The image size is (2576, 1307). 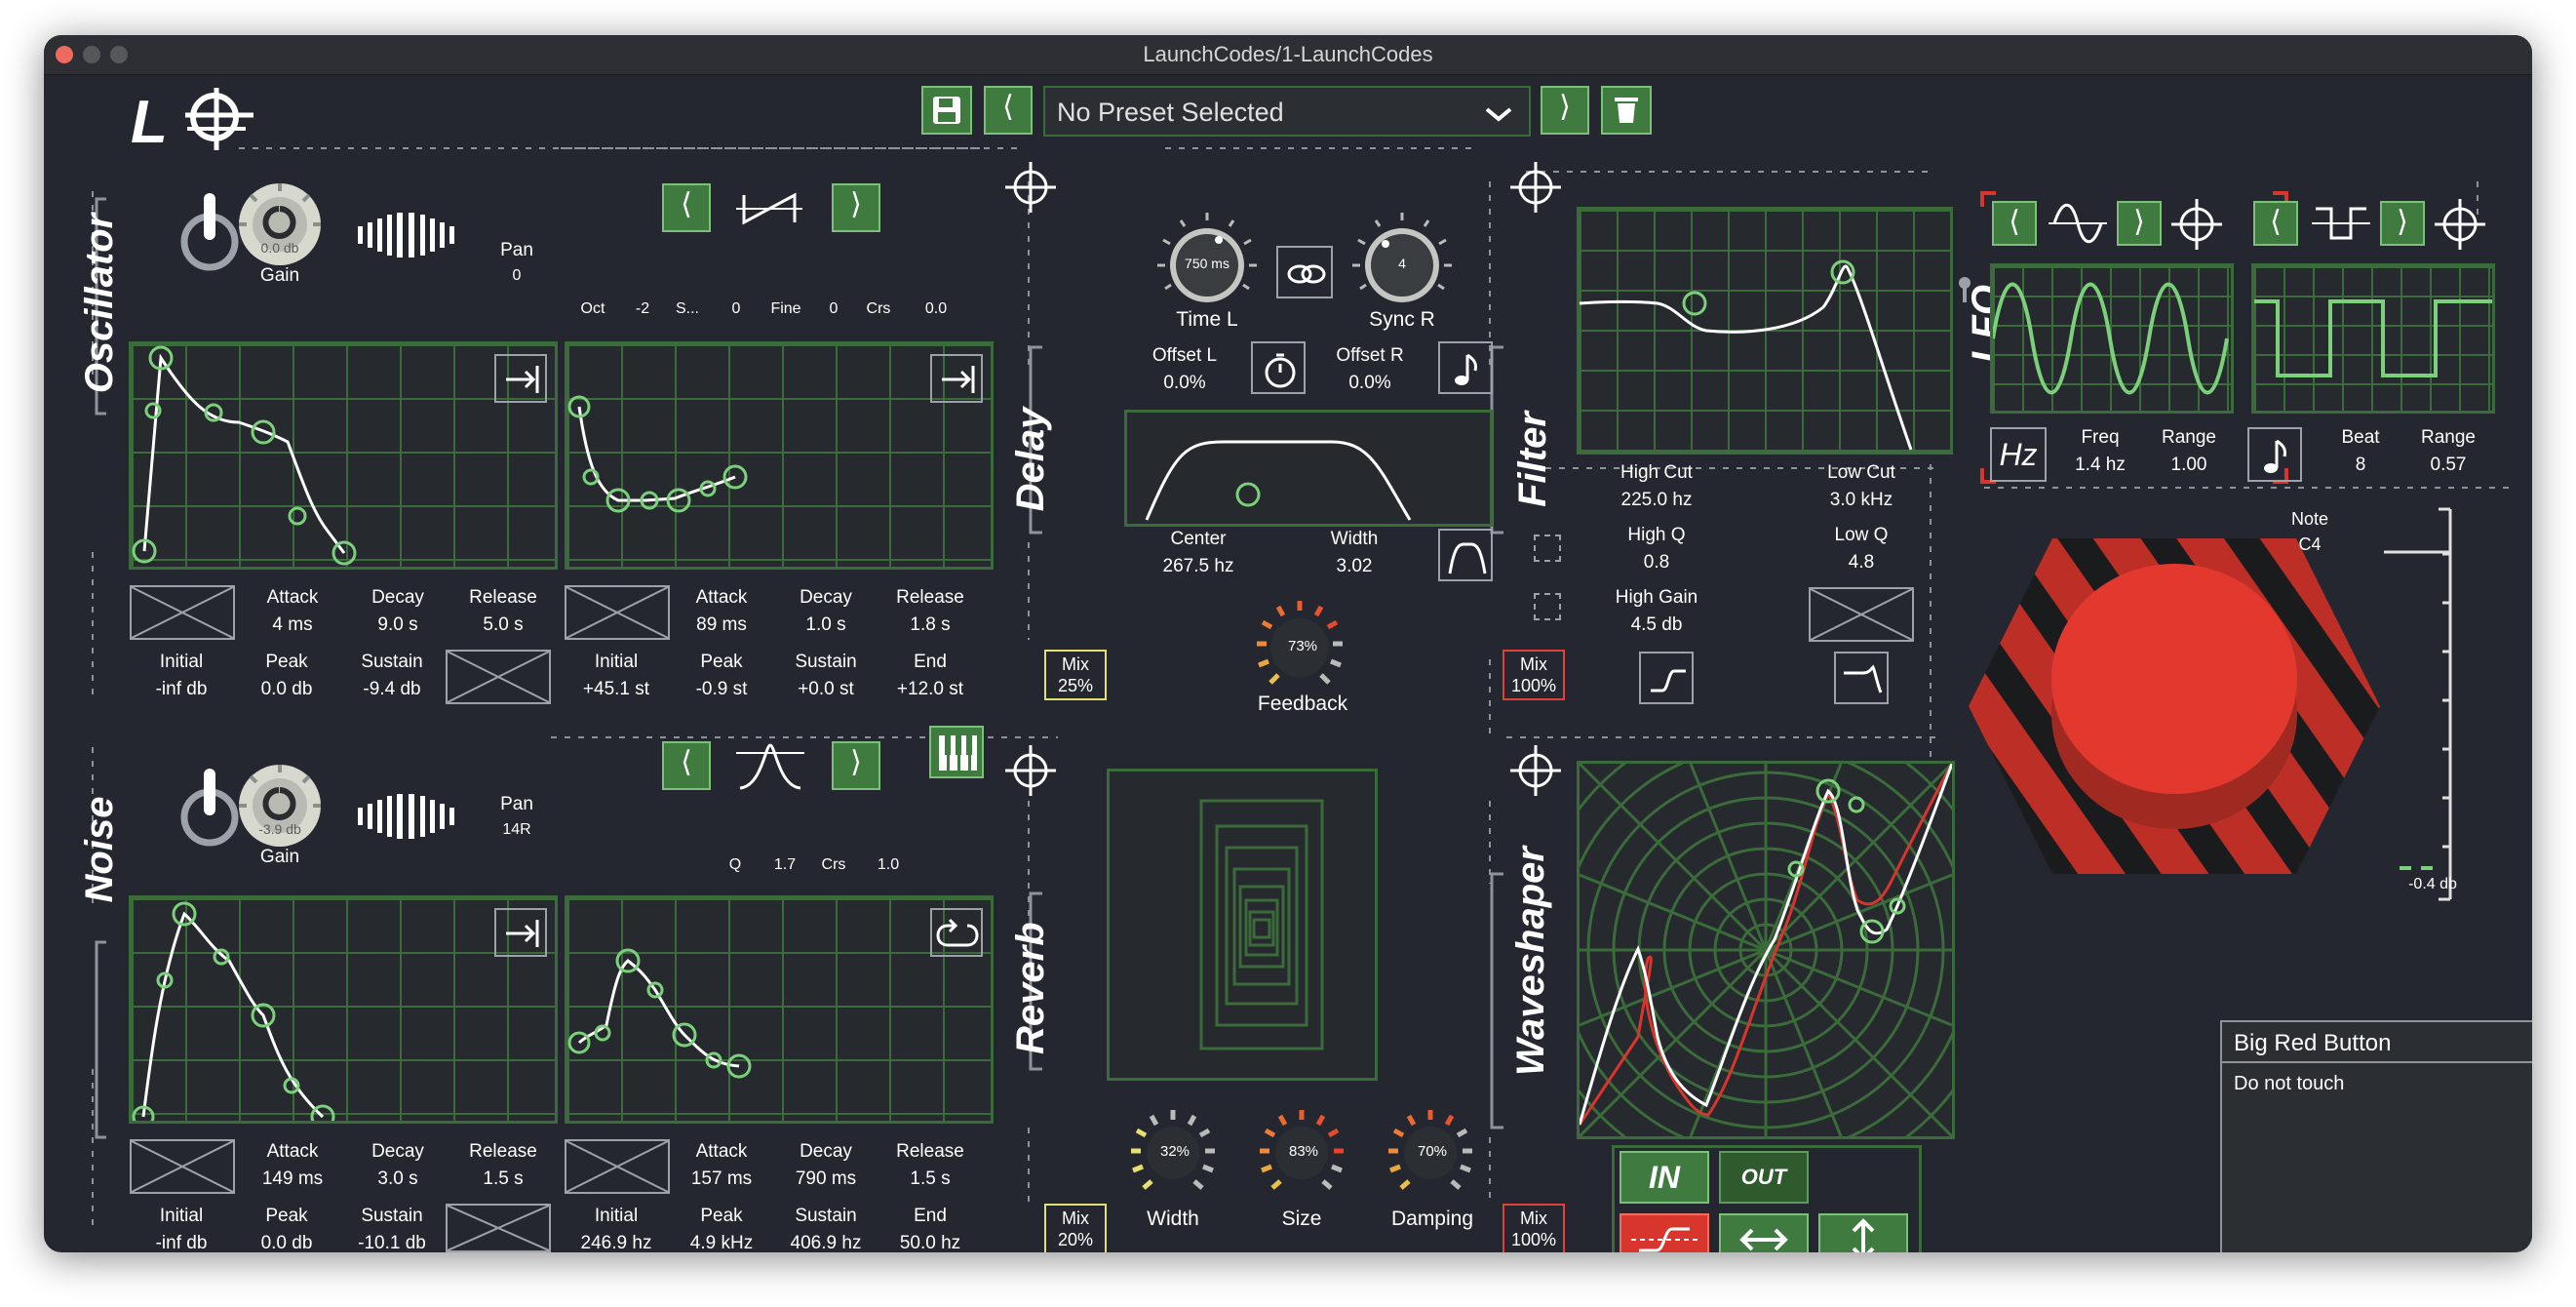 What do you see at coordinates (1861, 678) in the screenshot?
I see `low-pass-button` at bounding box center [1861, 678].